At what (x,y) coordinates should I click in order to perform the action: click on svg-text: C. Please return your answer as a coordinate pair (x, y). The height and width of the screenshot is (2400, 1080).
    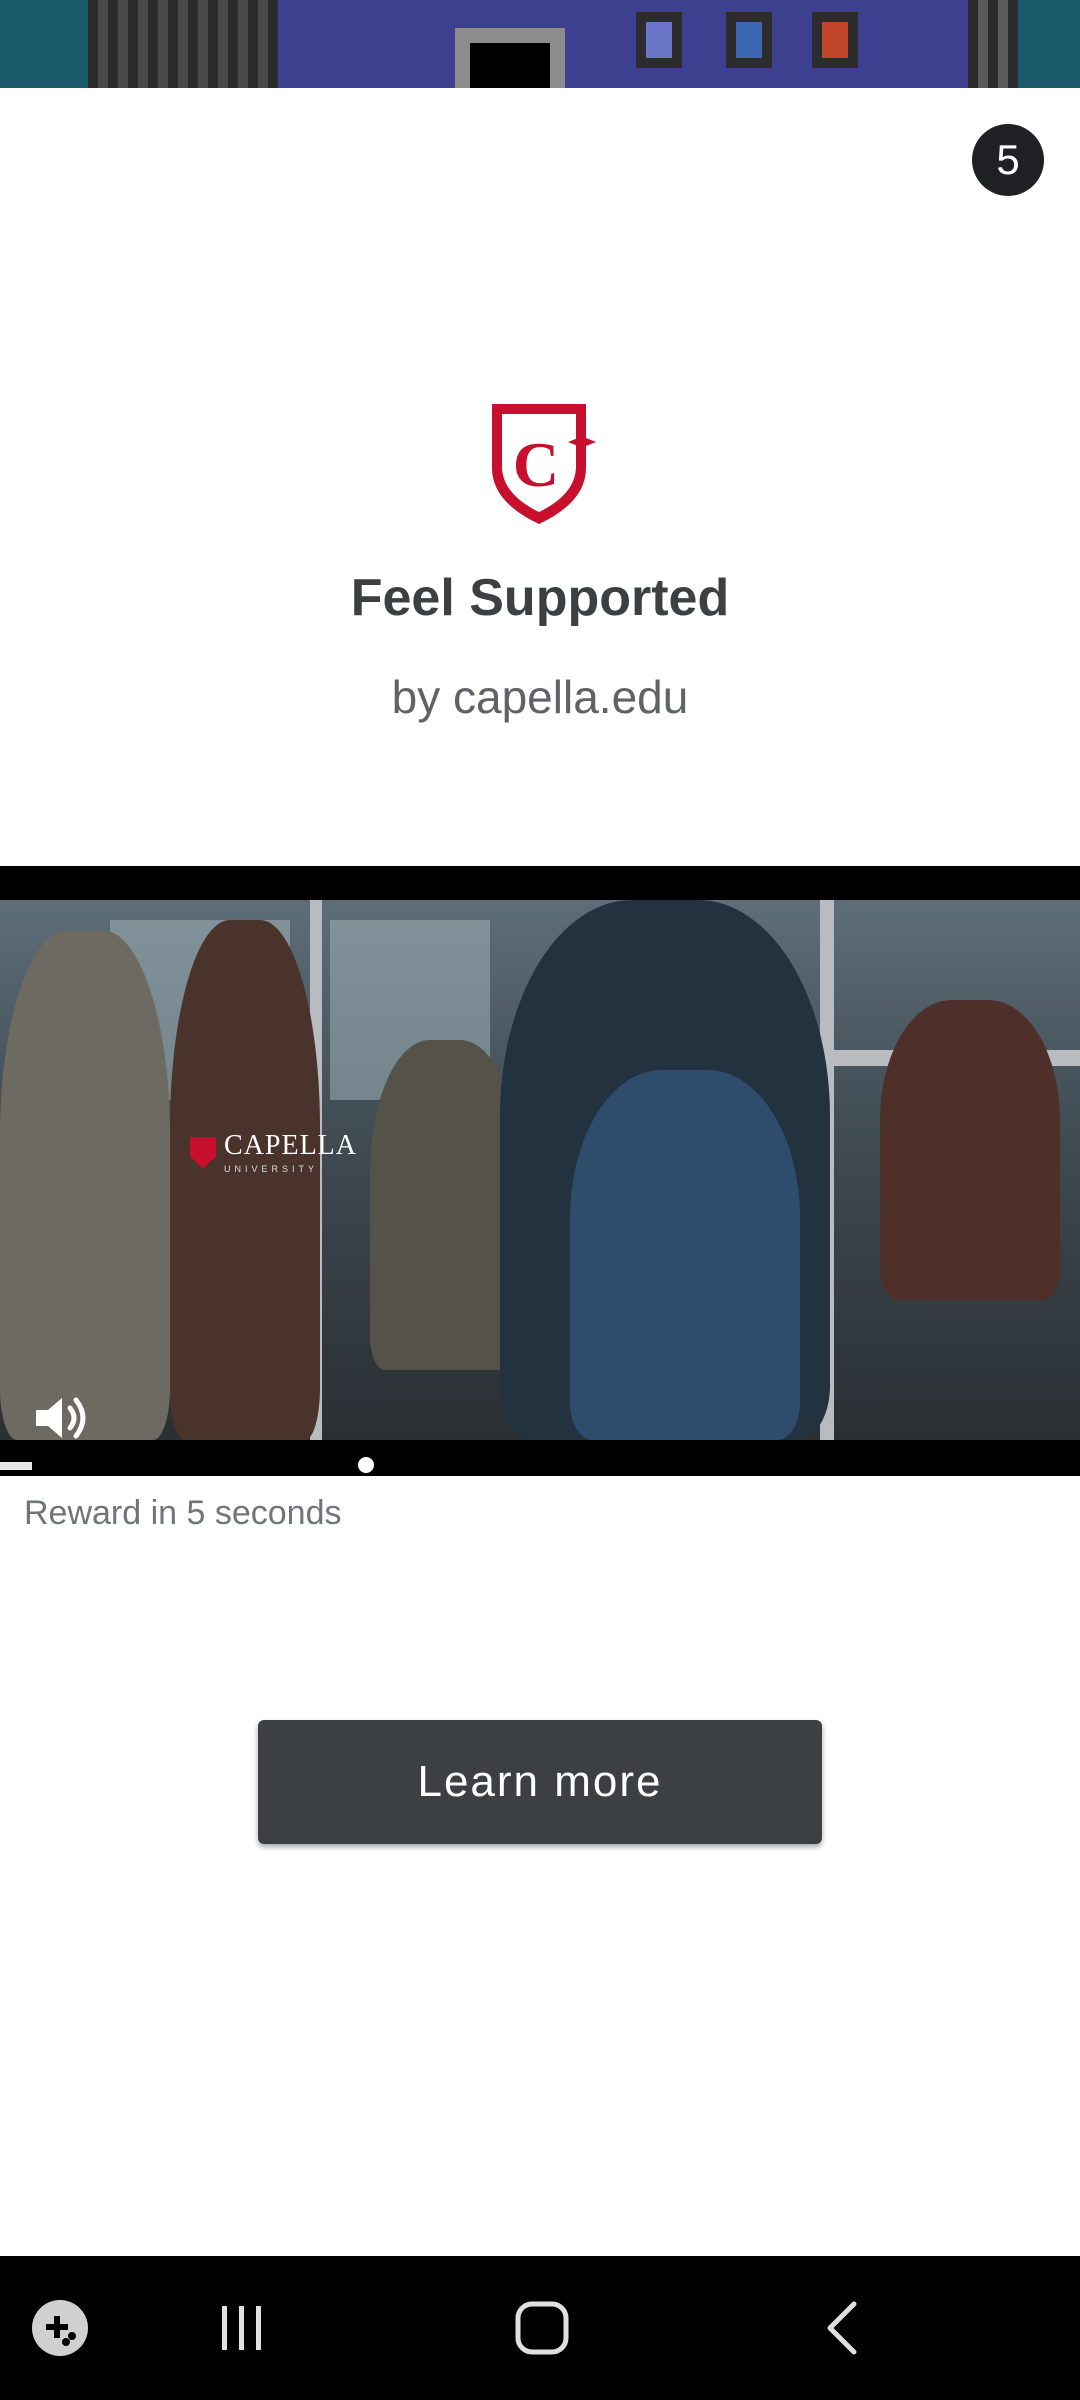
    Looking at the image, I should click on (536, 464).